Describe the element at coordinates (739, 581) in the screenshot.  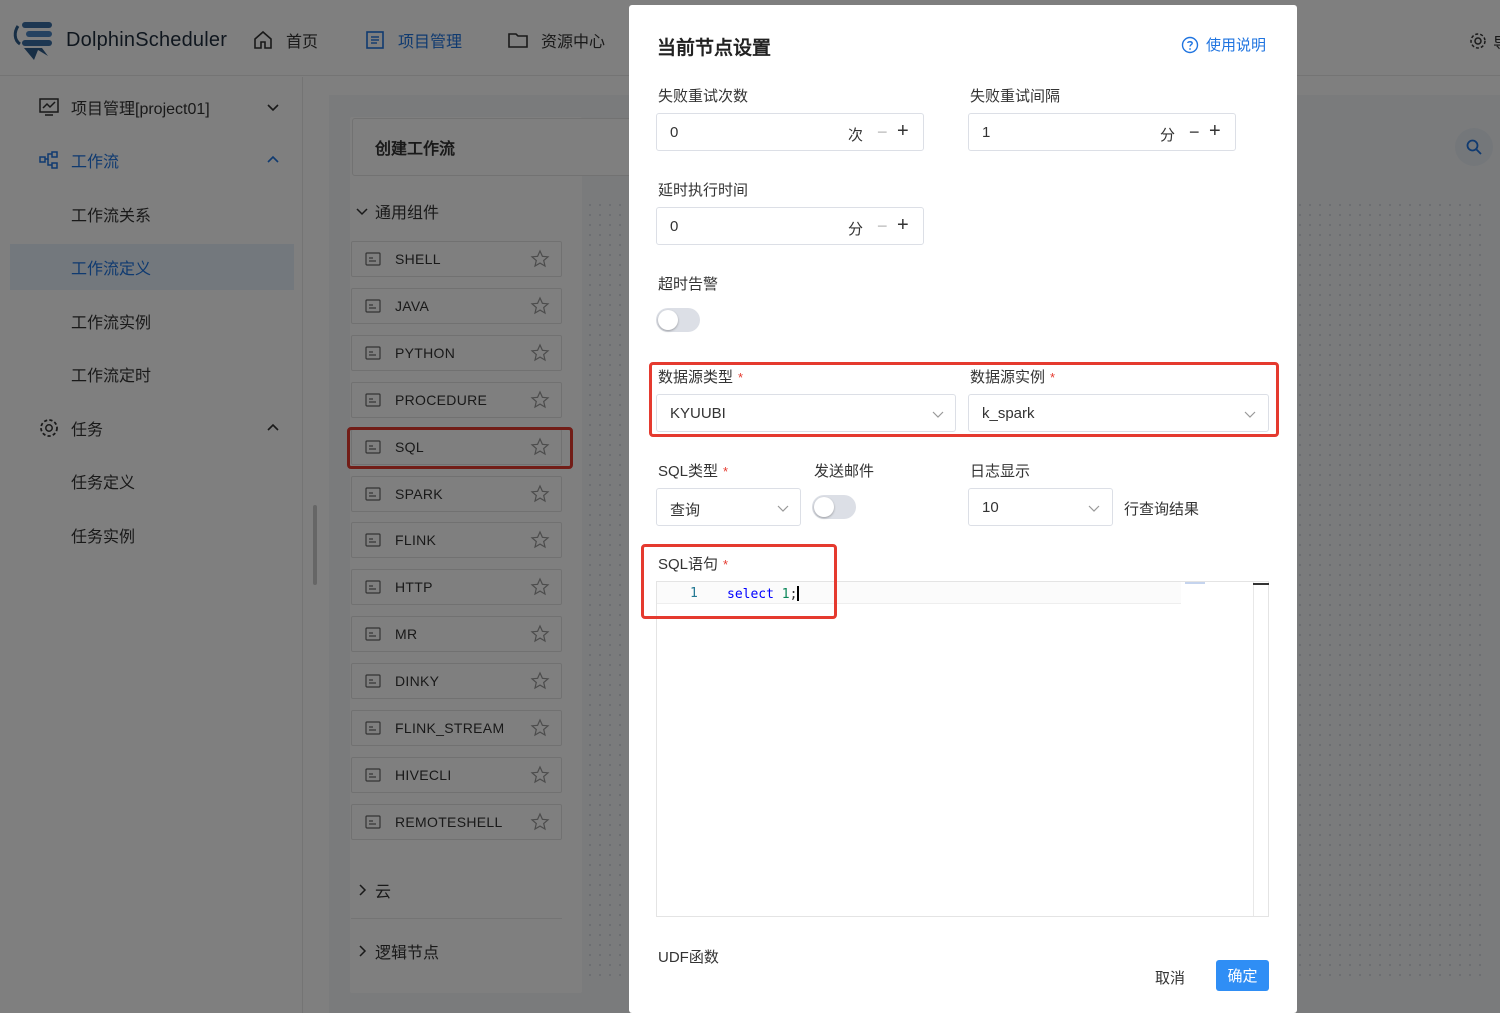
I see `sql-statement-highlight` at that location.